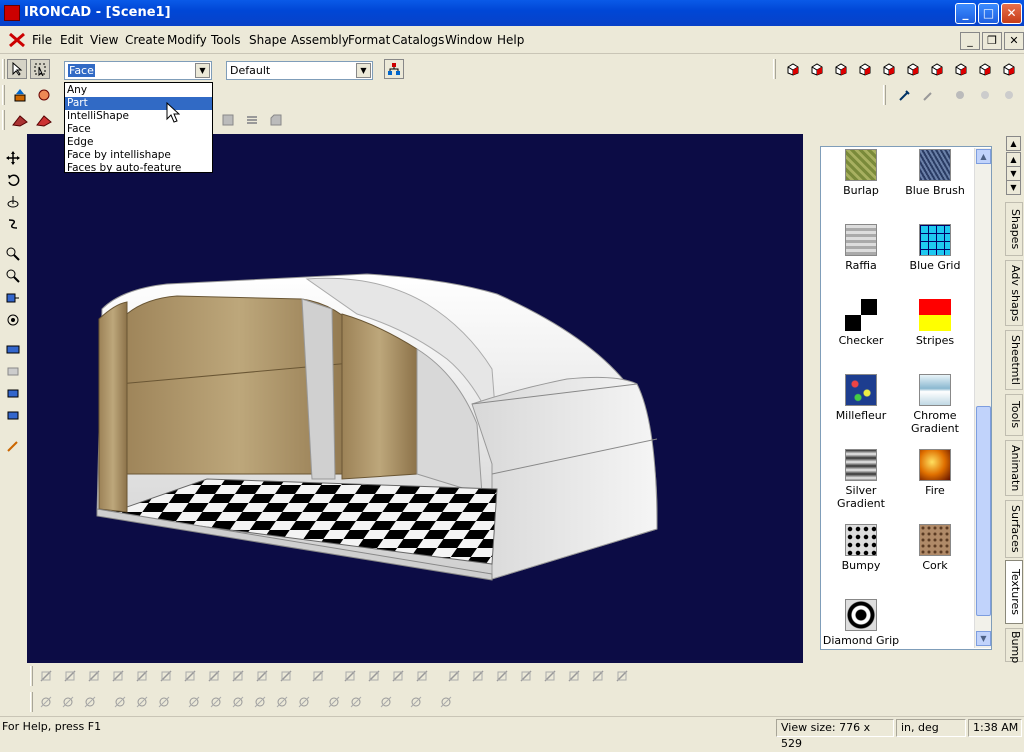 This screenshot has height=752, width=1024. I want to click on style-select: Default ▼, so click(299, 70).